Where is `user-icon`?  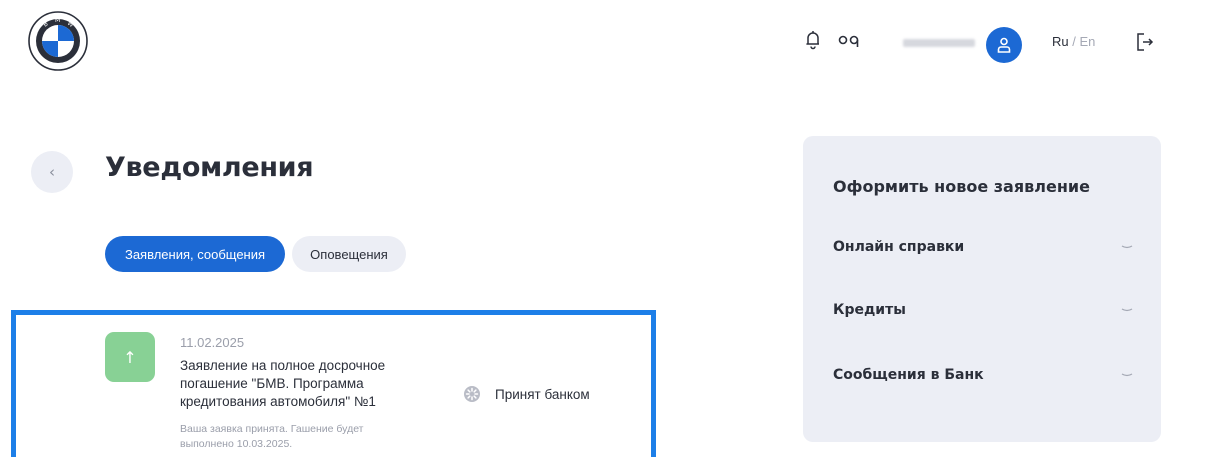
user-icon is located at coordinates (1004, 45).